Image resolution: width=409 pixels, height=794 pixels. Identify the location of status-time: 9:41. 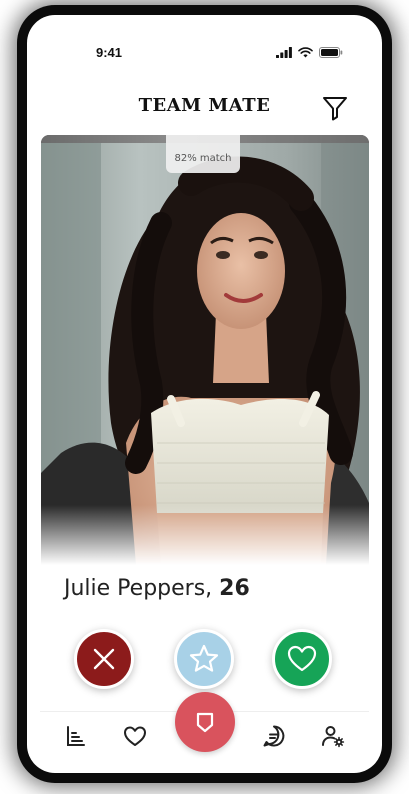
(109, 52).